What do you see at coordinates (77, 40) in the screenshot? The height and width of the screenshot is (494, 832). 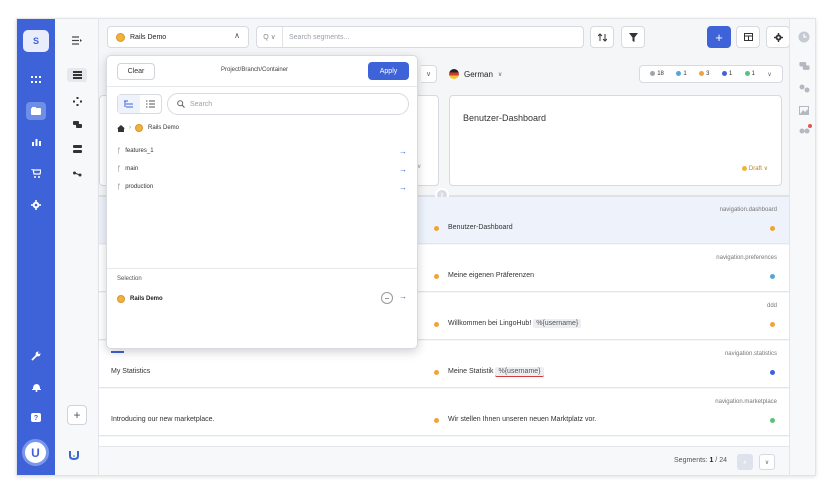 I see `collapse-menu-icon` at bounding box center [77, 40].